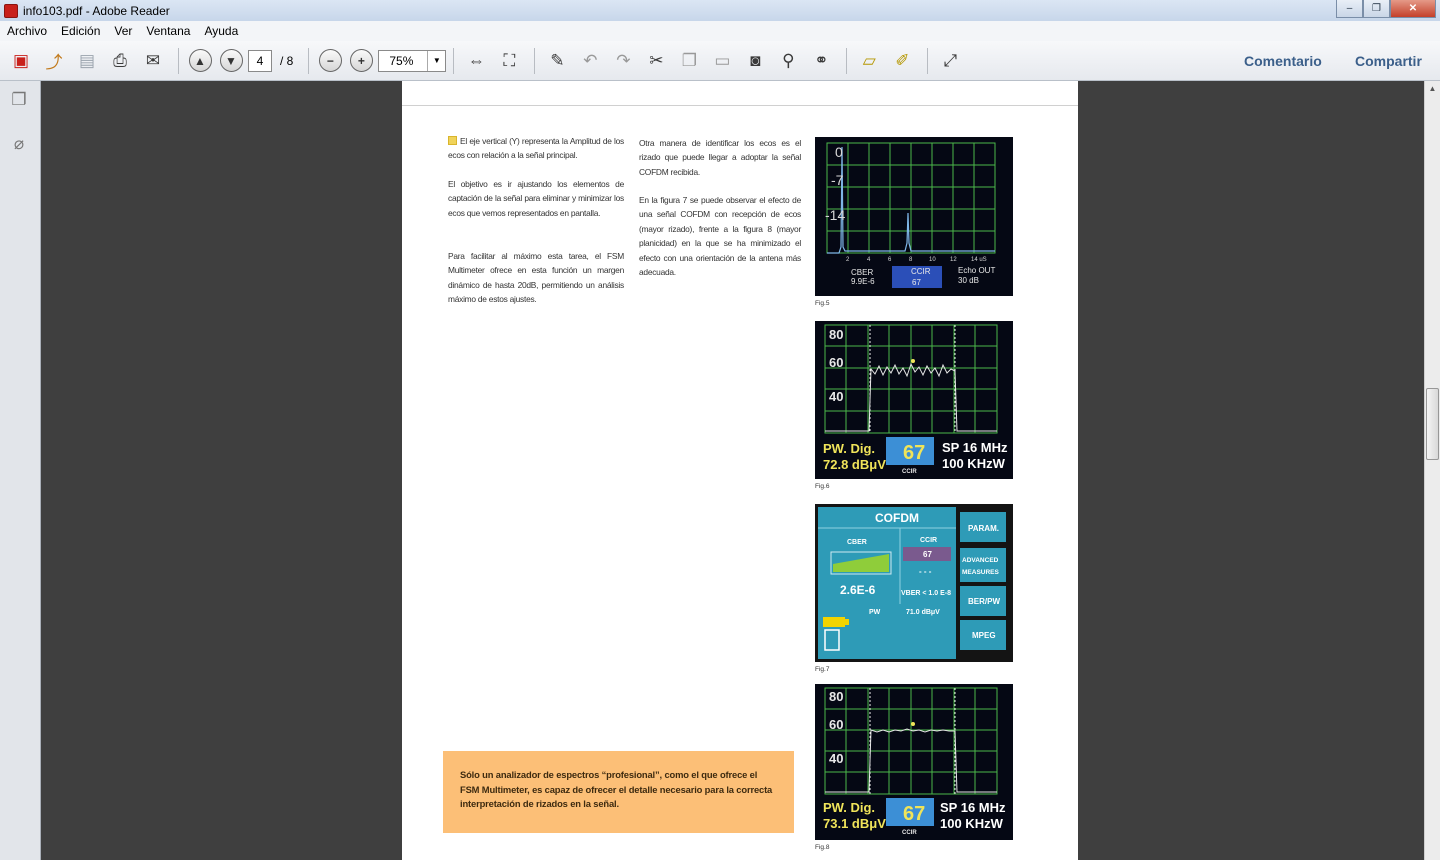  What do you see at coordinates (984, 635) in the screenshot?
I see `mpeg-button: MPEG` at bounding box center [984, 635].